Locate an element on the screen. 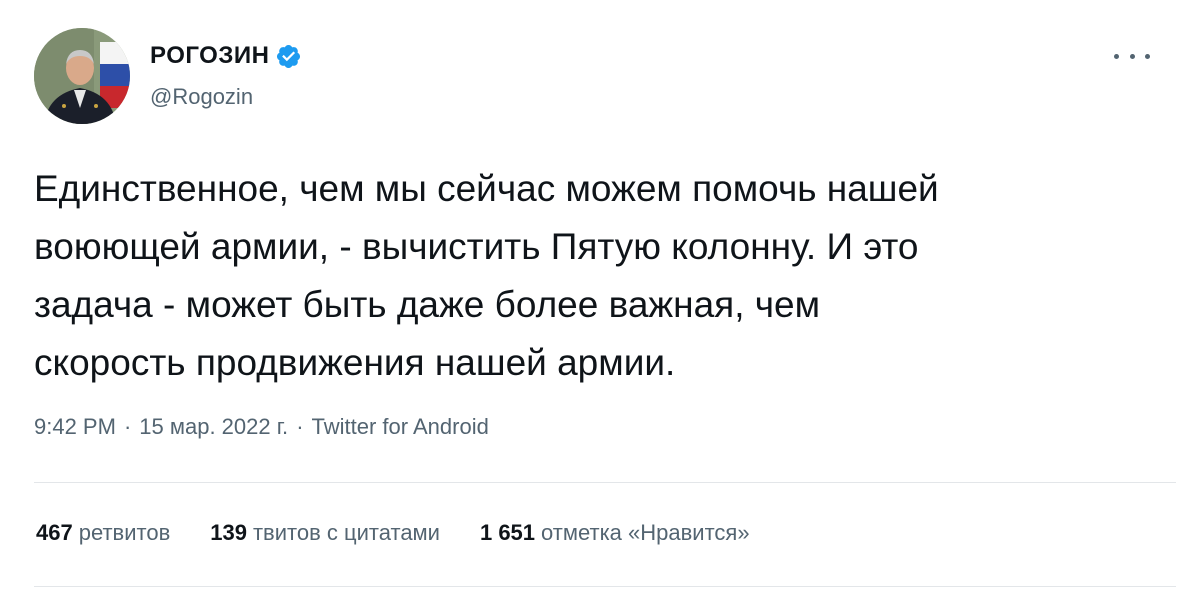 Image resolution: width=1200 pixels, height=606 pixels. avatar-image is located at coordinates (82, 76).